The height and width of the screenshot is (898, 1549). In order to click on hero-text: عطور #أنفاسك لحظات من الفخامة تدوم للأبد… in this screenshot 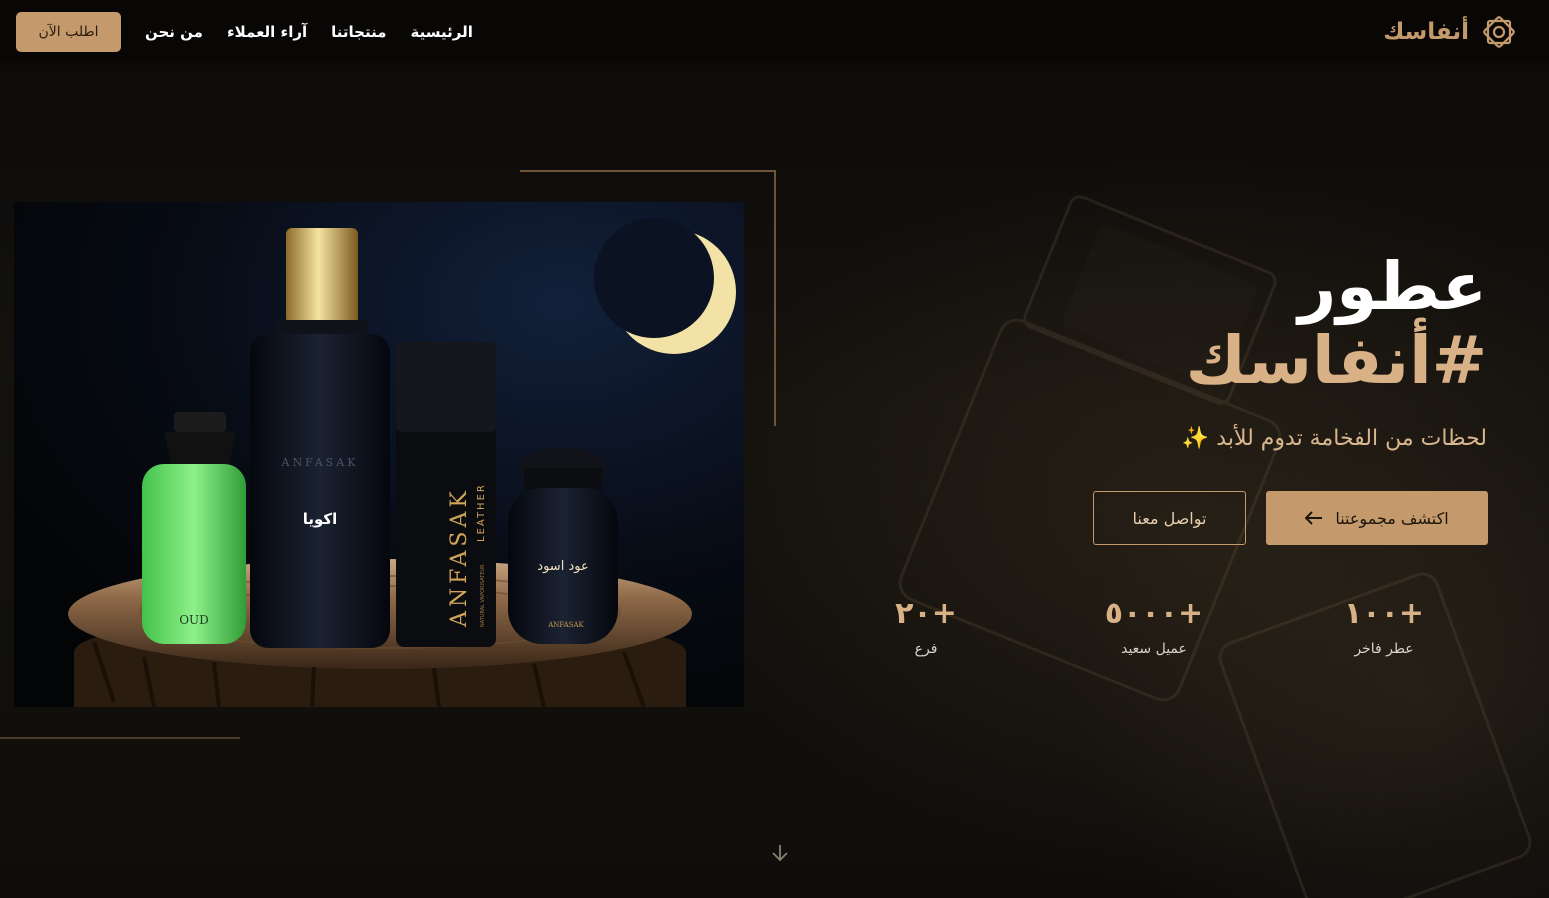, I will do `click(1177, 350)`.